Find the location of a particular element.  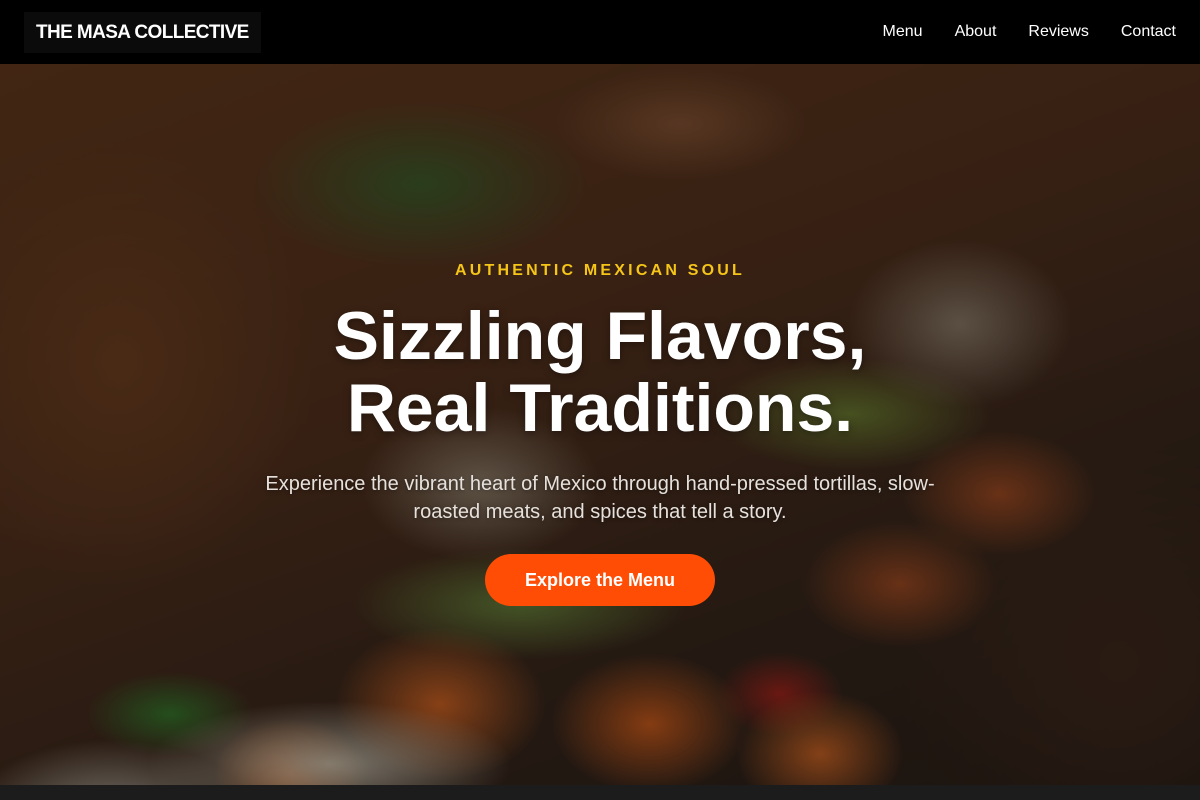

nav-link-reviews: Reviews is located at coordinates (1058, 32).